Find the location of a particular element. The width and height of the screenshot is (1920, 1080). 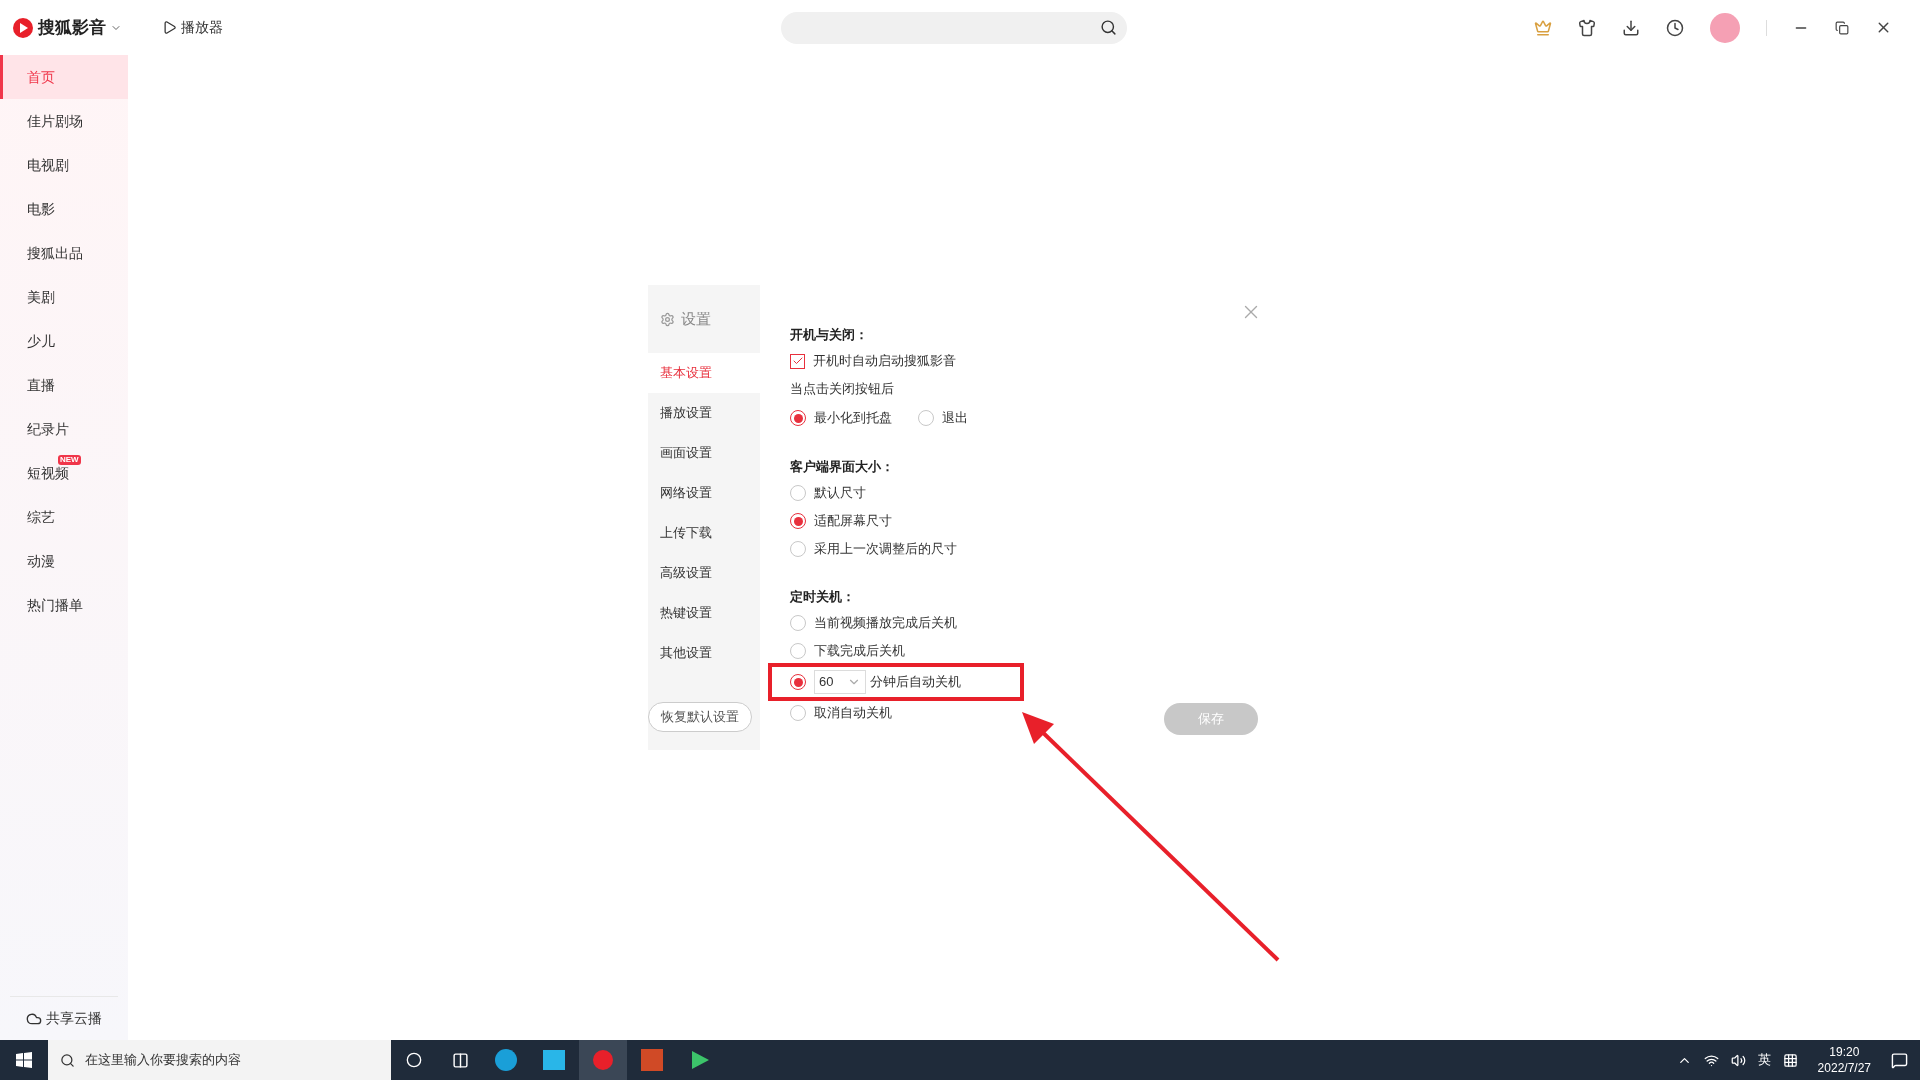

restore-defaults-button: 恢复默认设置 is located at coordinates (700, 717).